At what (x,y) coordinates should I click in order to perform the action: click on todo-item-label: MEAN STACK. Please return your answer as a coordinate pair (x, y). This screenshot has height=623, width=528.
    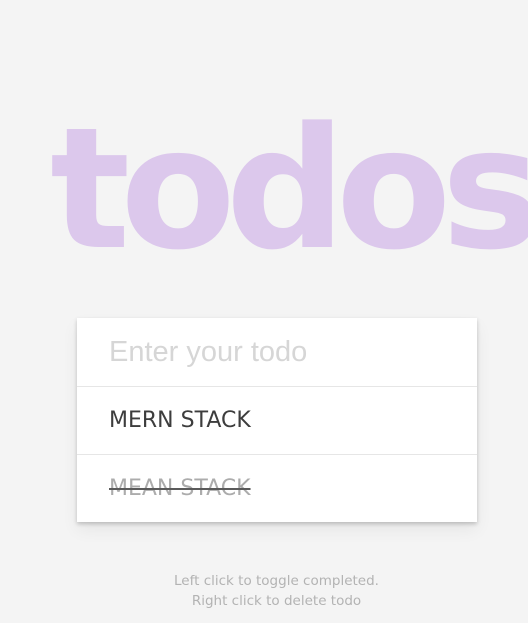
    Looking at the image, I should click on (180, 488).